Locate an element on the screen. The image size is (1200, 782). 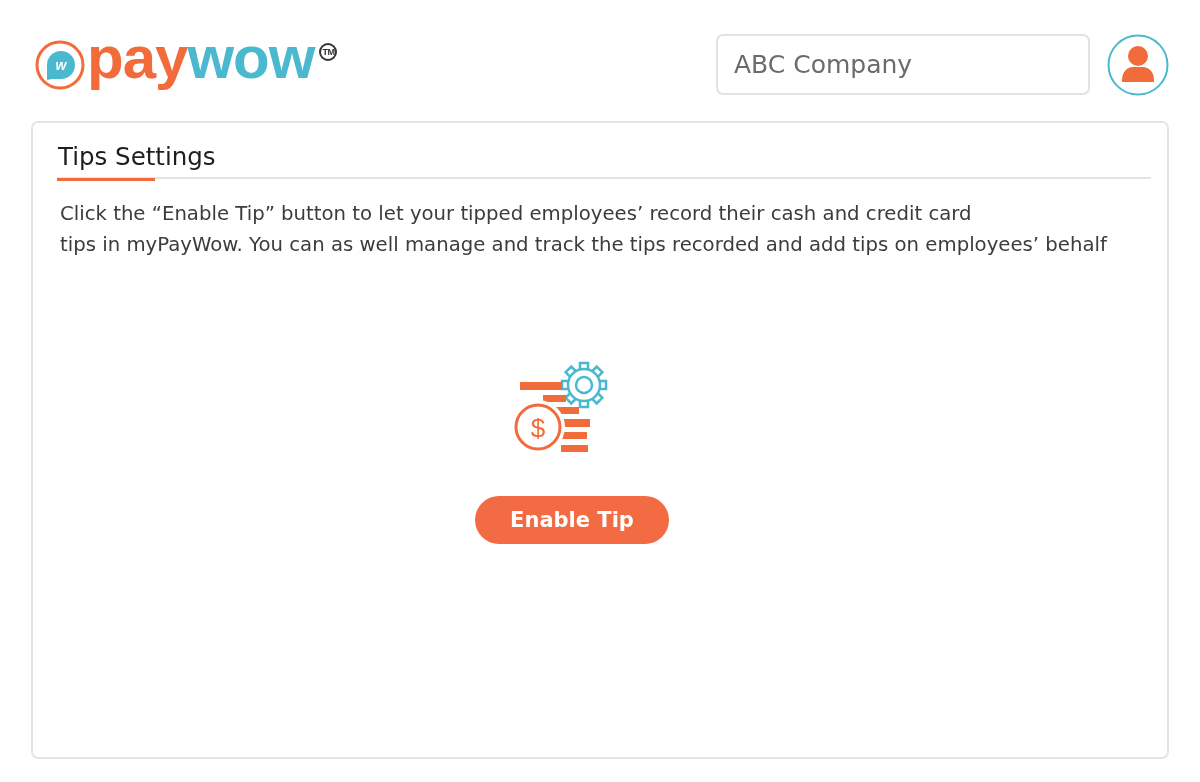
description-text: Click the “Enable Tip” button to let your tipped employees’ record their cash and credit card tips in myPayWow. You can as well manage and track the tips recorded and add tips on employees’ behalf is located at coordinates (584, 229).